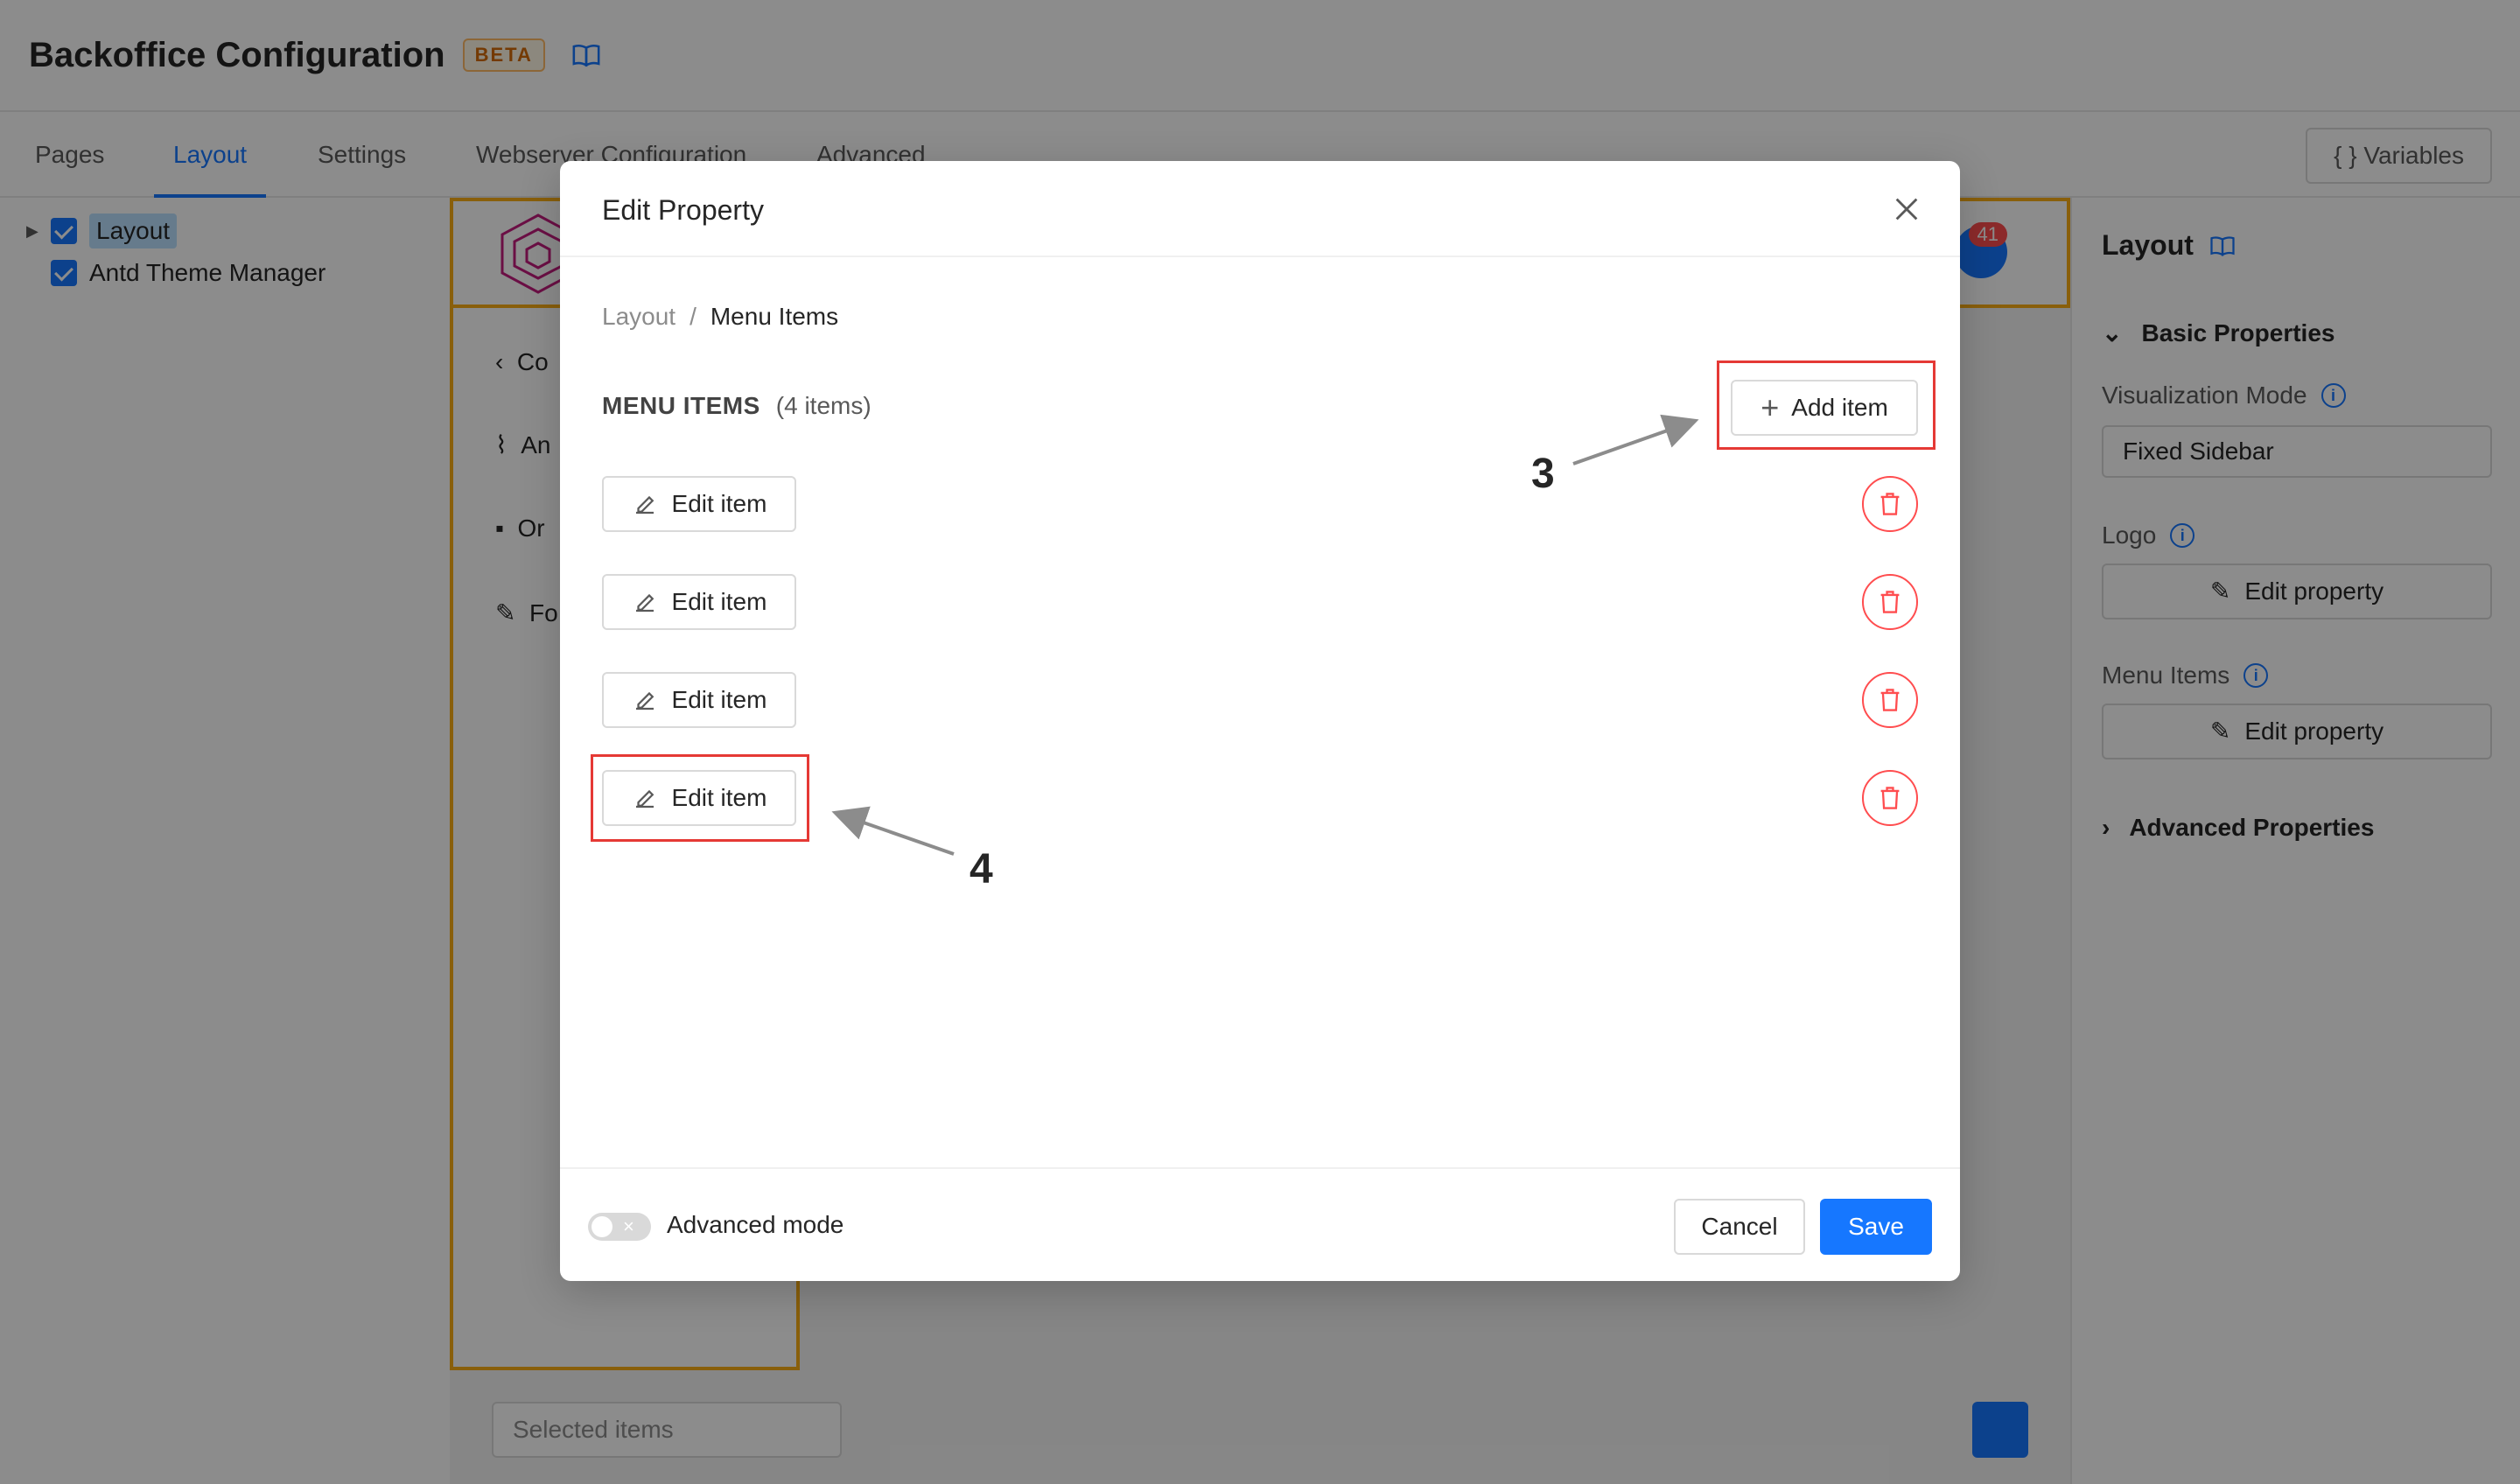 This screenshot has height=1484, width=2520. Describe the element at coordinates (1739, 1227) in the screenshot. I see `cancel-button: Cancel` at that location.